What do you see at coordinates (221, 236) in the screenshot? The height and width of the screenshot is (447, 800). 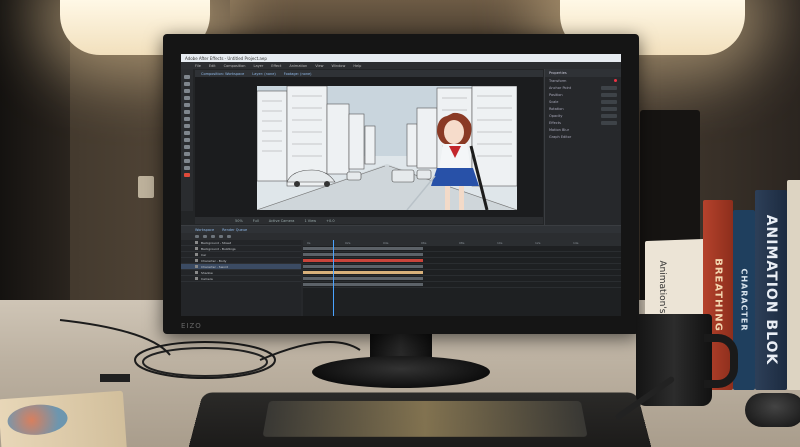 I see `motion-blur-icon` at bounding box center [221, 236].